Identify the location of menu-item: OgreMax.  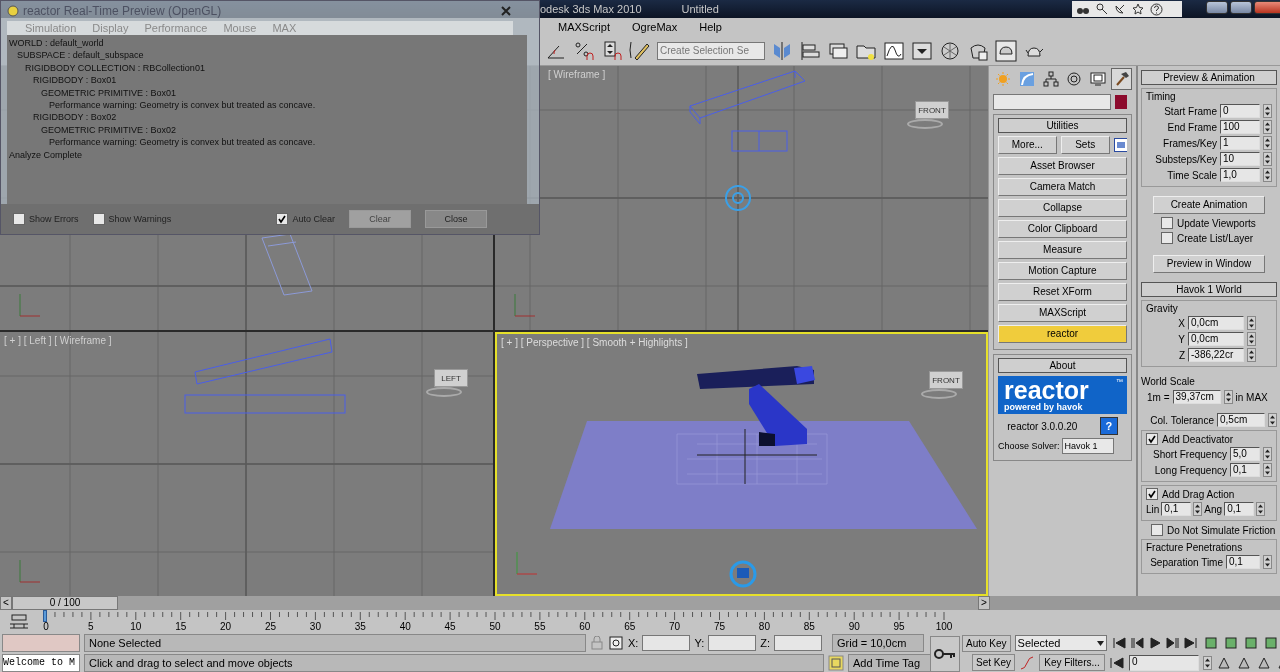
(654, 27).